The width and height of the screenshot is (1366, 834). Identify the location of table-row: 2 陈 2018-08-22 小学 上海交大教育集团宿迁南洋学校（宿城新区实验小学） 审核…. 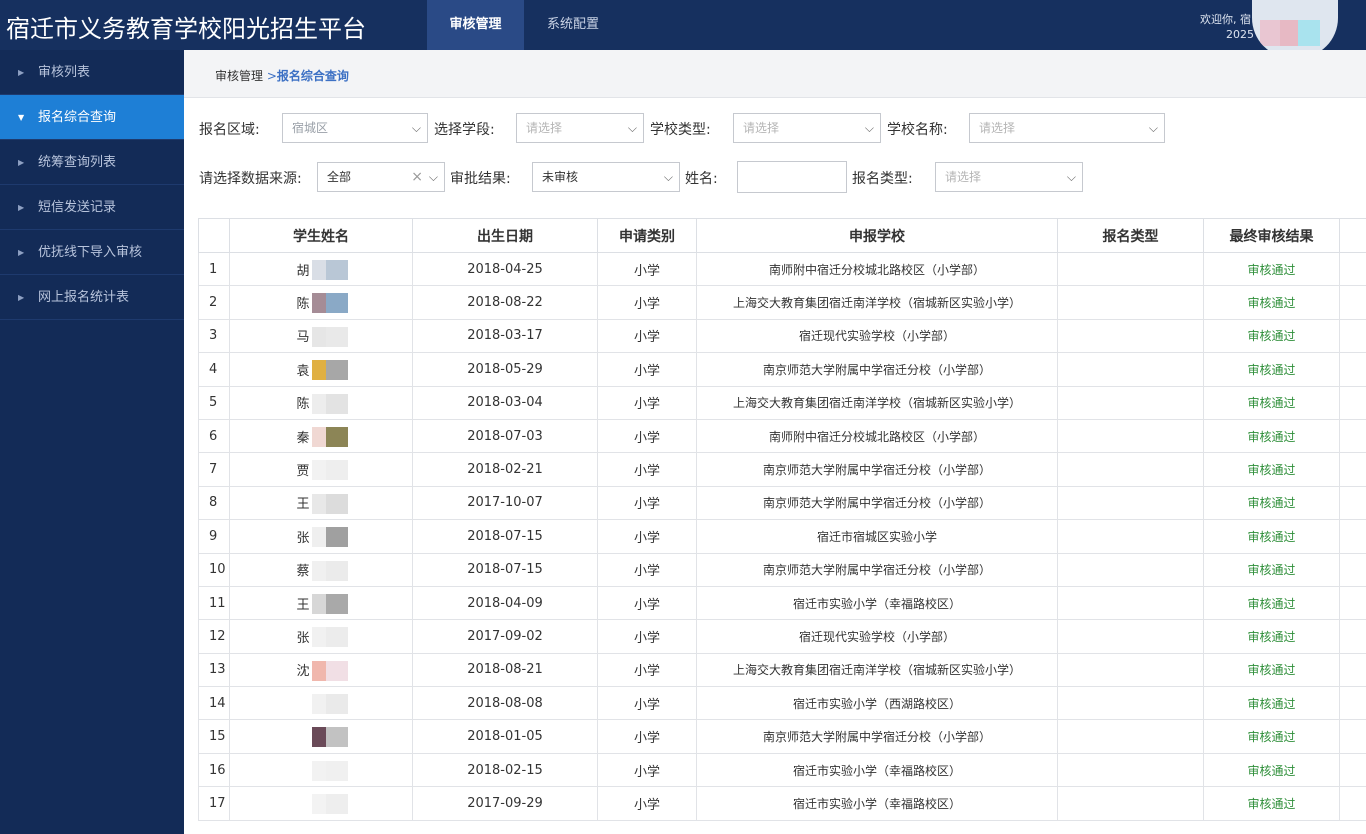
(782, 302).